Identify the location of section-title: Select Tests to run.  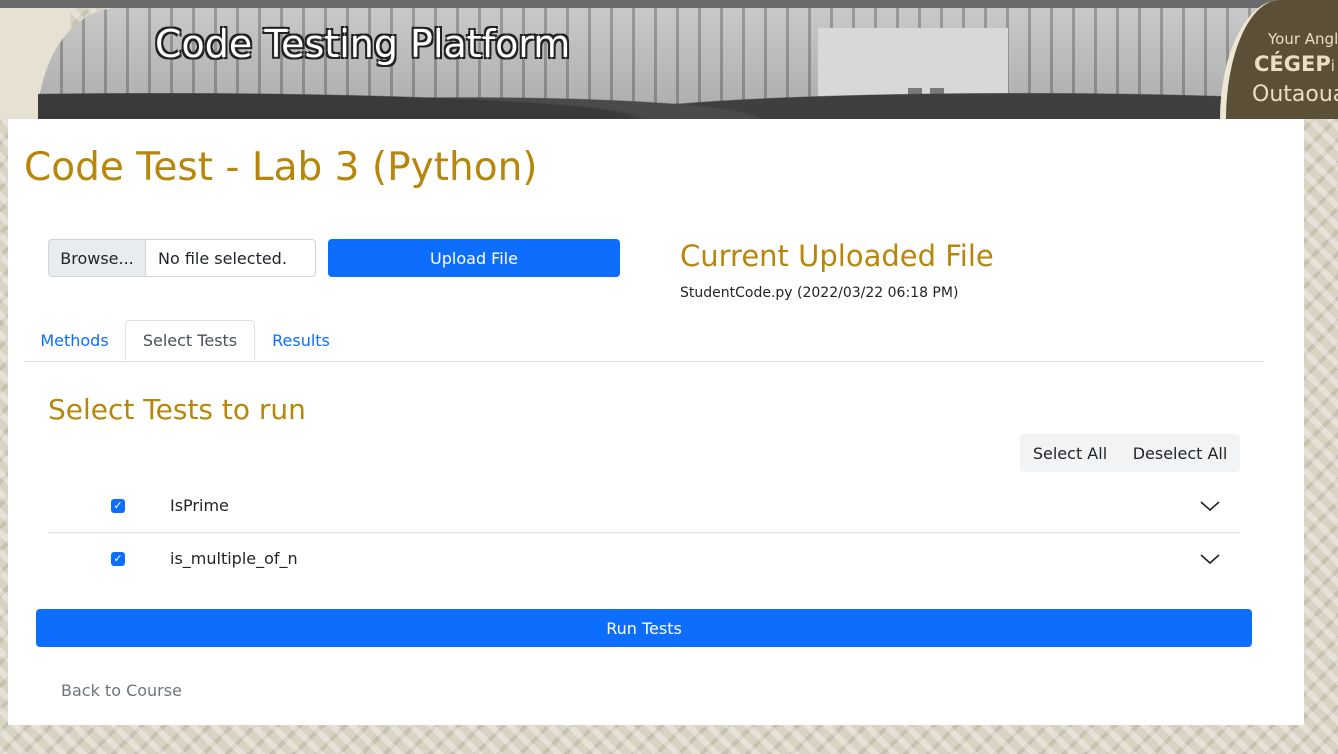
(177, 409).